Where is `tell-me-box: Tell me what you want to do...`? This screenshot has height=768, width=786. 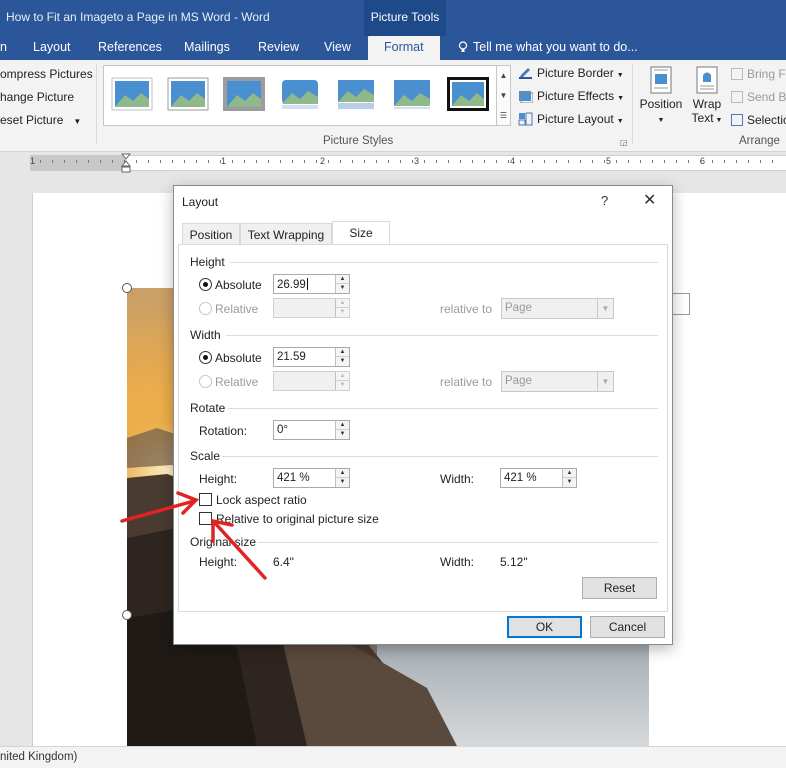
tell-me-box: Tell me what you want to do... is located at coordinates (548, 48).